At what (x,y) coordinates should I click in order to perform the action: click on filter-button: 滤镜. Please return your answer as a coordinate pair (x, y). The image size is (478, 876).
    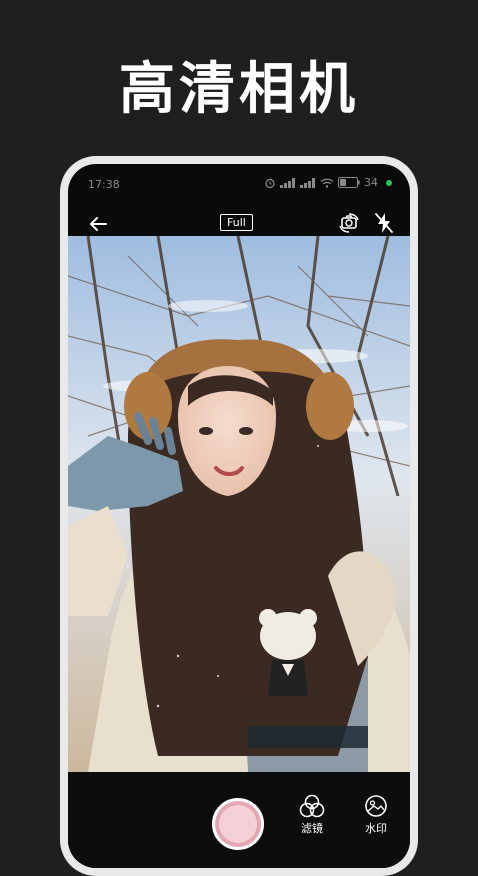
    Looking at the image, I should click on (312, 815).